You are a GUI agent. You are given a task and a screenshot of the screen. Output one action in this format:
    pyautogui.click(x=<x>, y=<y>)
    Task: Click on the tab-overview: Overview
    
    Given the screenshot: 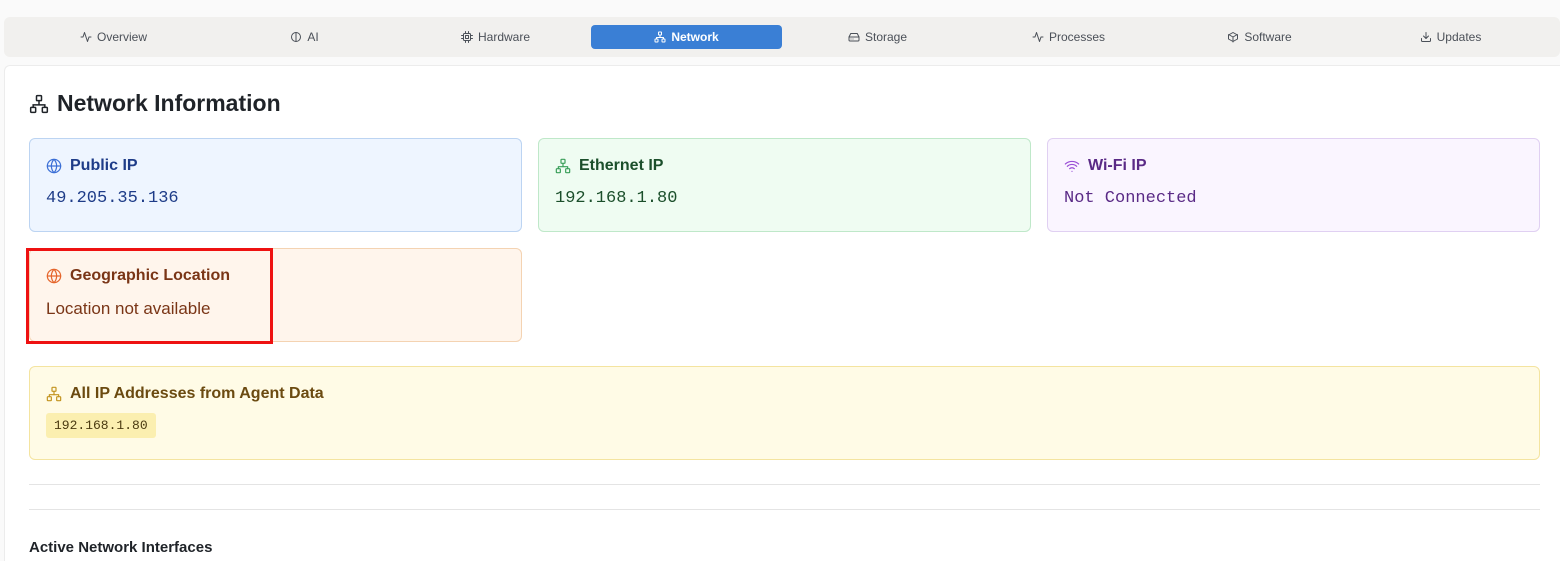 What is the action you would take?
    pyautogui.click(x=113, y=37)
    